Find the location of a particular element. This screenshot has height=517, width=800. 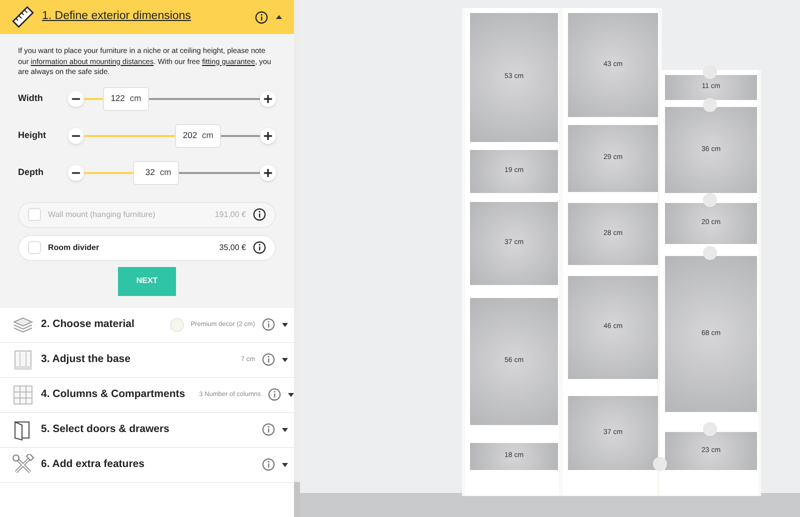

slider: 122 cm is located at coordinates (172, 98).